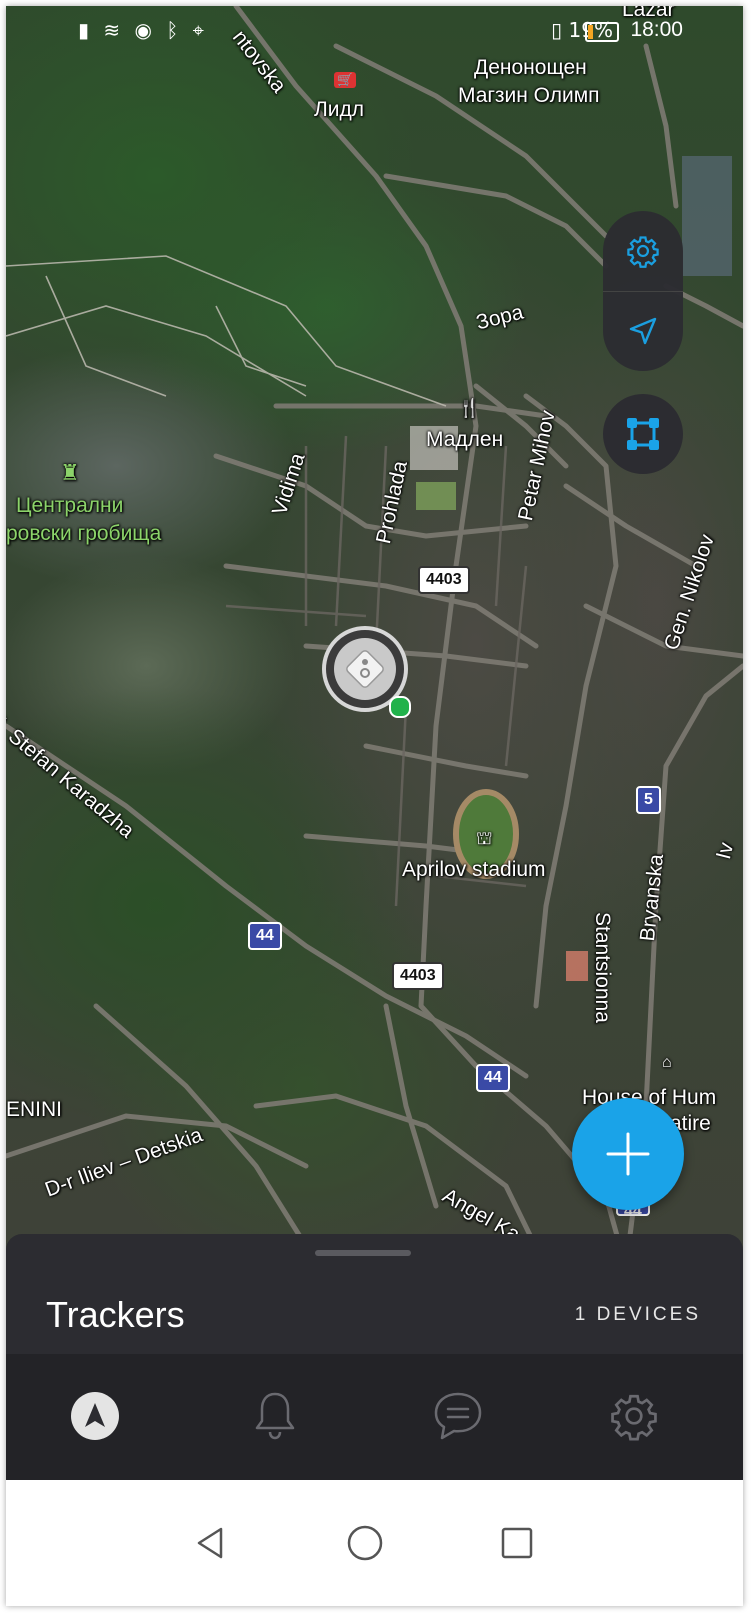 This screenshot has height=1613, width=752. I want to click on battery-level, so click(590, 32).